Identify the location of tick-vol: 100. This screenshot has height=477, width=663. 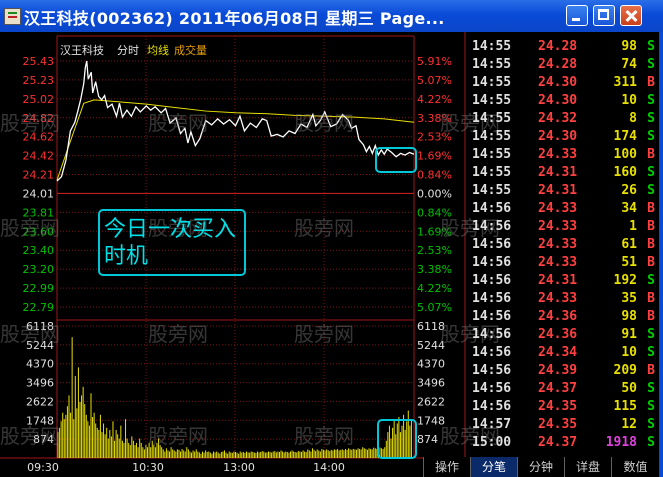
(625, 154).